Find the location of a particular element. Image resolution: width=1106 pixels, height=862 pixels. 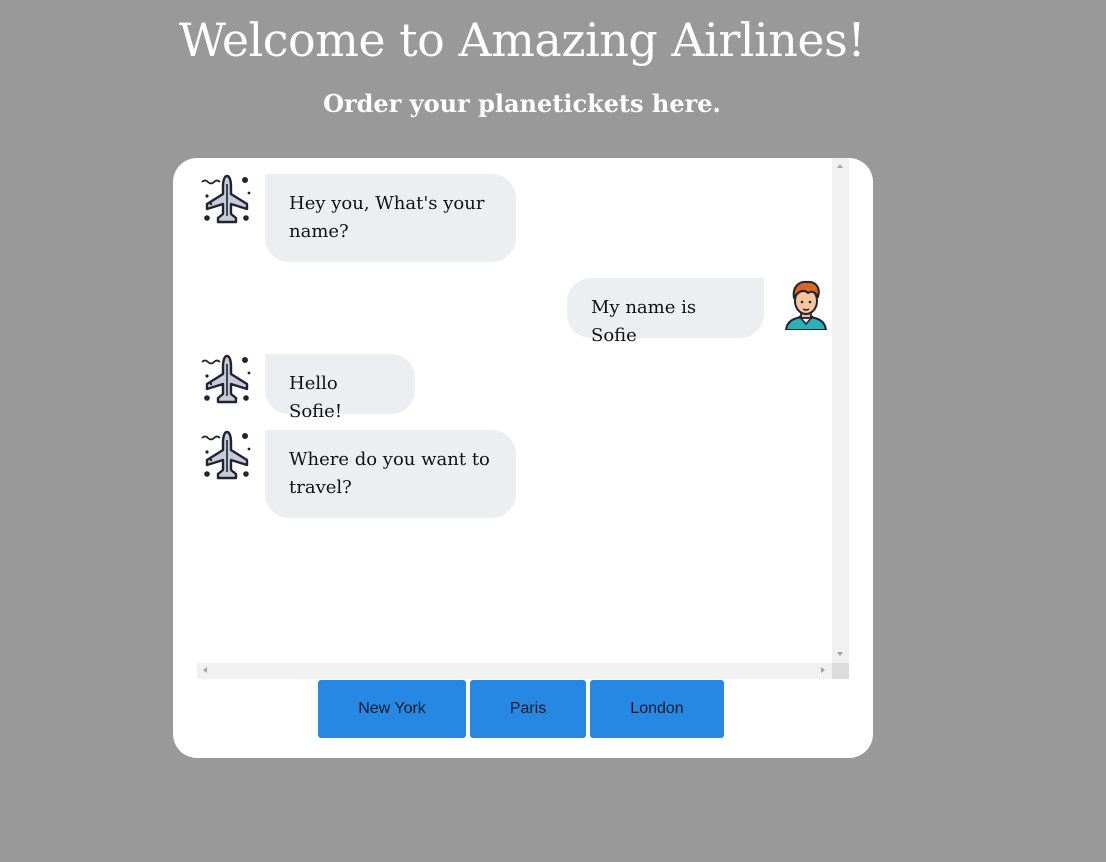

scroll-up-arrow-icon is located at coordinates (840, 166).